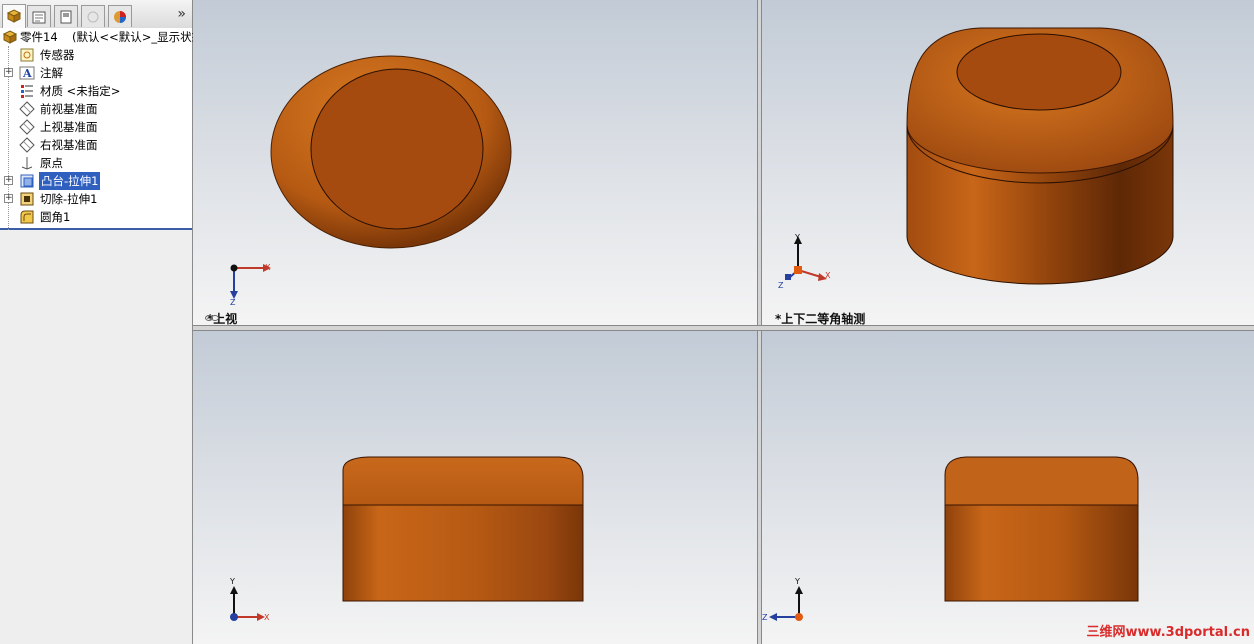 Image resolution: width=1254 pixels, height=644 pixels. What do you see at coordinates (57, 55) in the screenshot?
I see `tree-item-label: 传感器` at bounding box center [57, 55].